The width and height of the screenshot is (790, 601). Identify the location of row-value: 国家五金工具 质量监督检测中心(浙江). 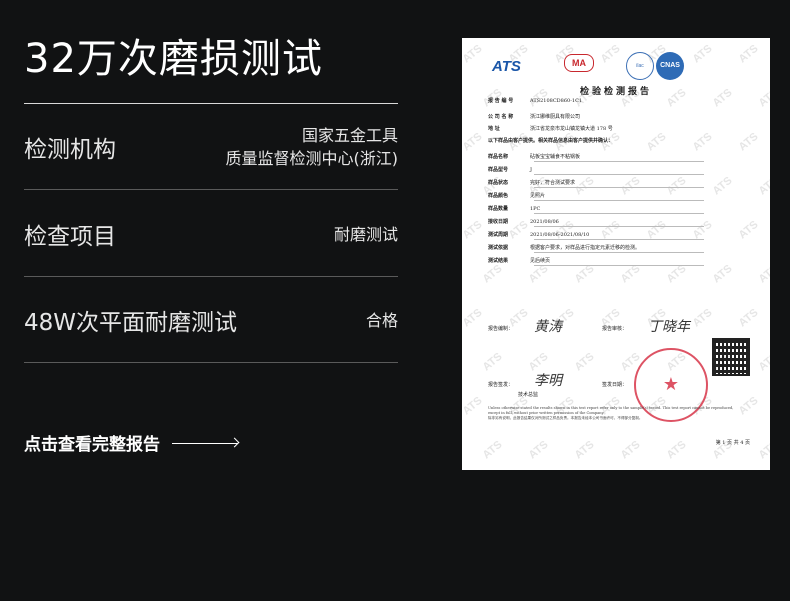
(312, 147).